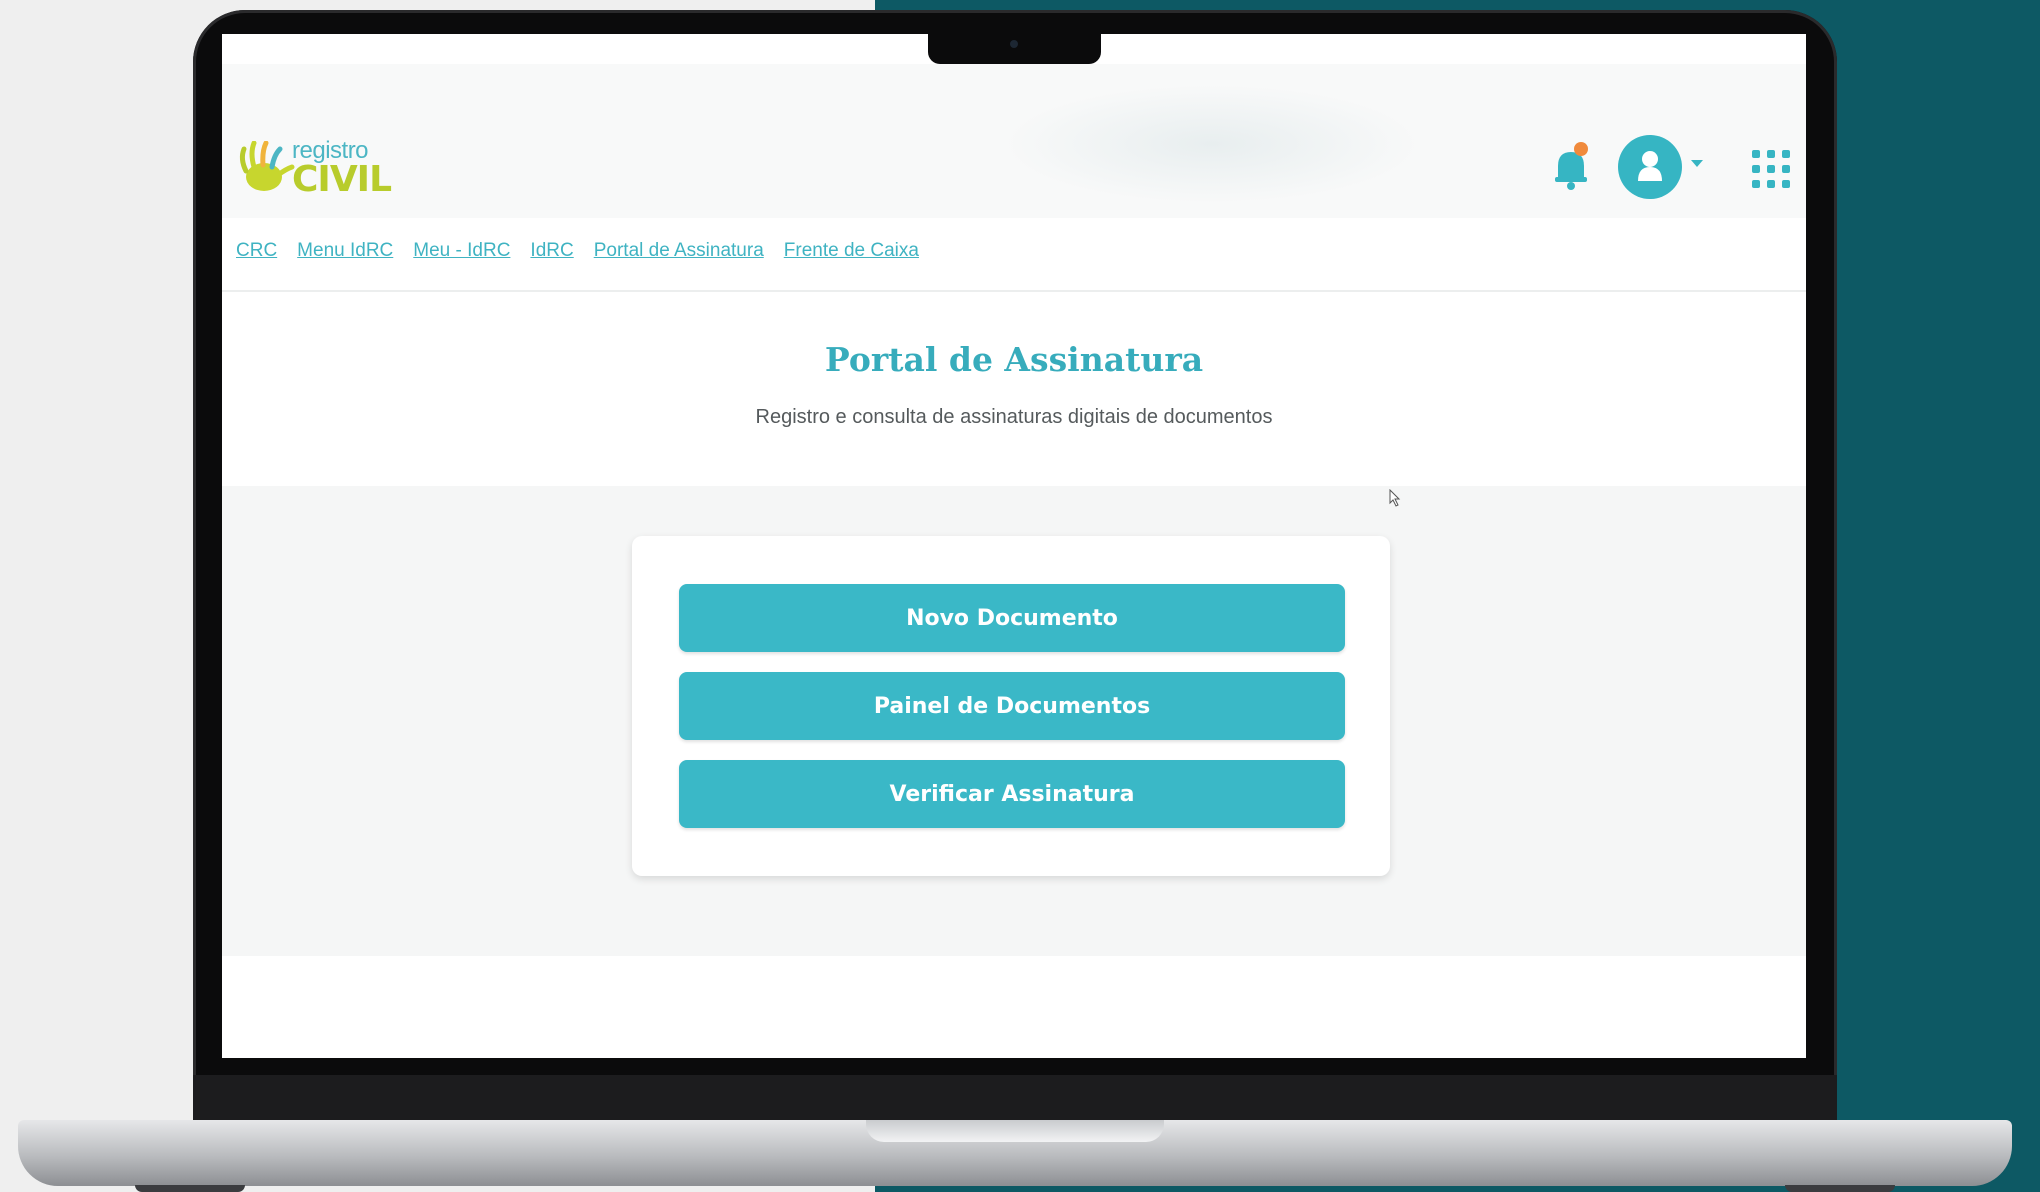 The height and width of the screenshot is (1192, 2040). What do you see at coordinates (1012, 794) in the screenshot?
I see `verify-signature-button: Verificar Assinatura` at bounding box center [1012, 794].